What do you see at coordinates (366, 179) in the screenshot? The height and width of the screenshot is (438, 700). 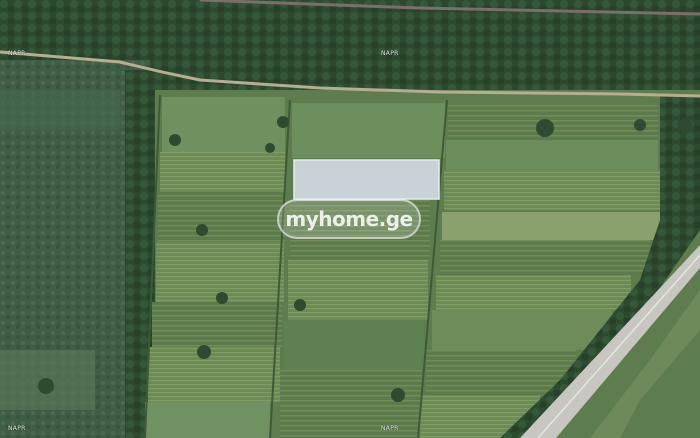 I see `highlighted-parcel` at bounding box center [366, 179].